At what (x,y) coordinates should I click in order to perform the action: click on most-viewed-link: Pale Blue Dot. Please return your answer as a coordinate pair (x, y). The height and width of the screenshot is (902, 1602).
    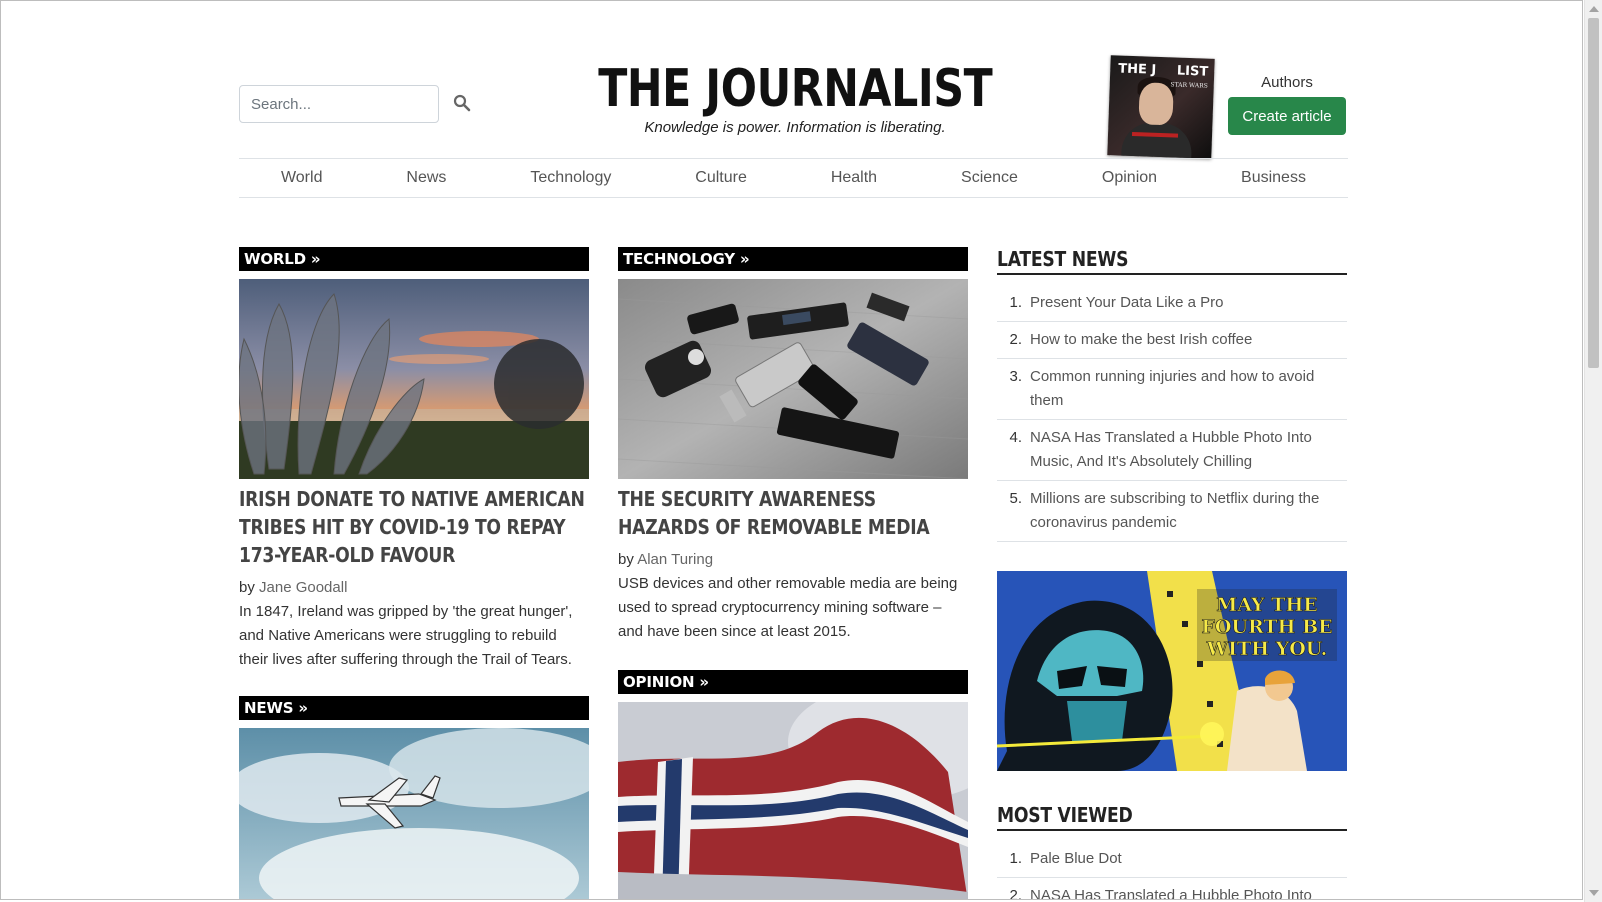
    Looking at the image, I should click on (1076, 859).